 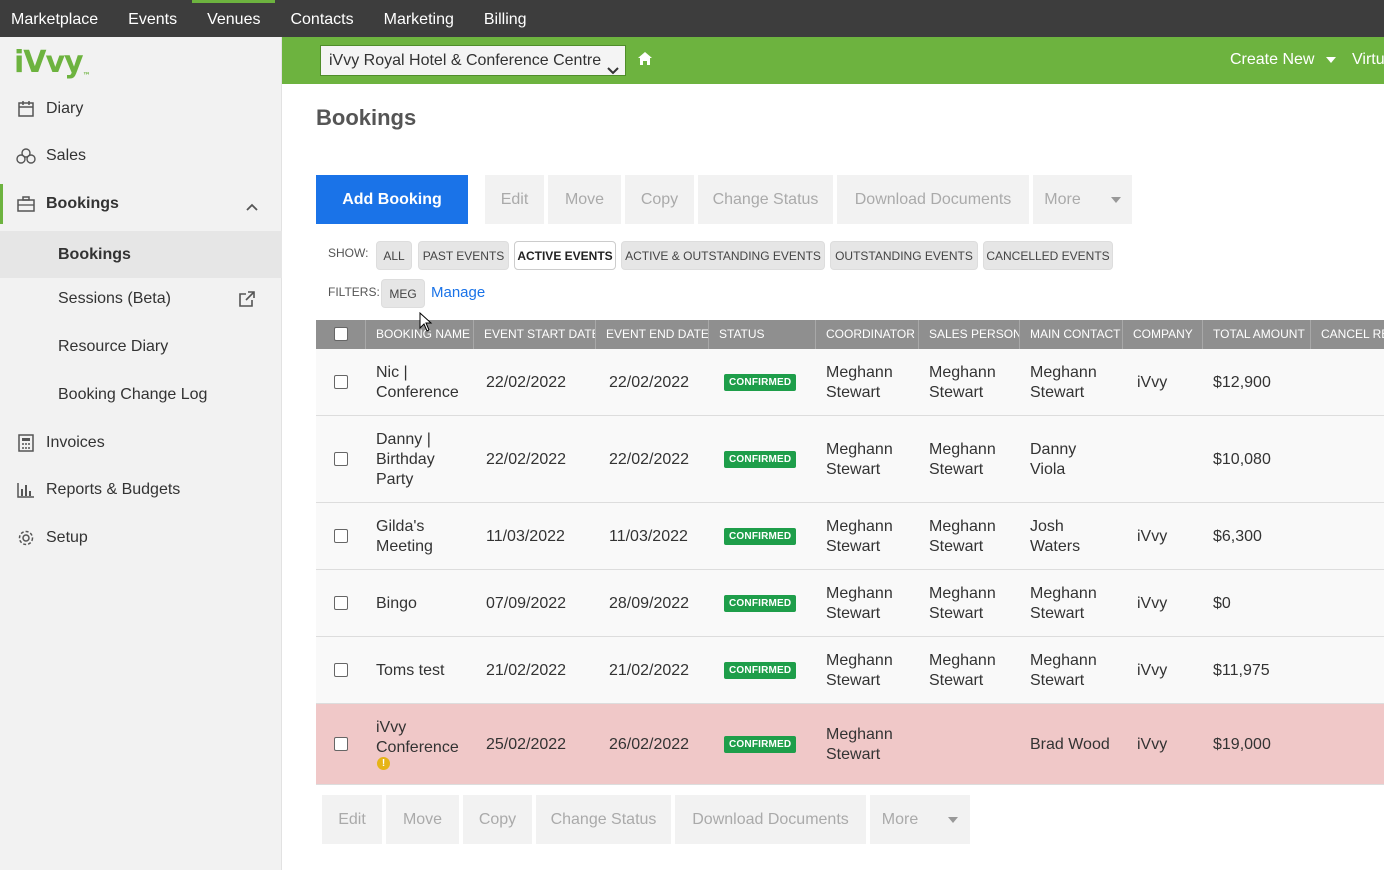 What do you see at coordinates (497, 819) in the screenshot?
I see `copy-button-bottom: Copy` at bounding box center [497, 819].